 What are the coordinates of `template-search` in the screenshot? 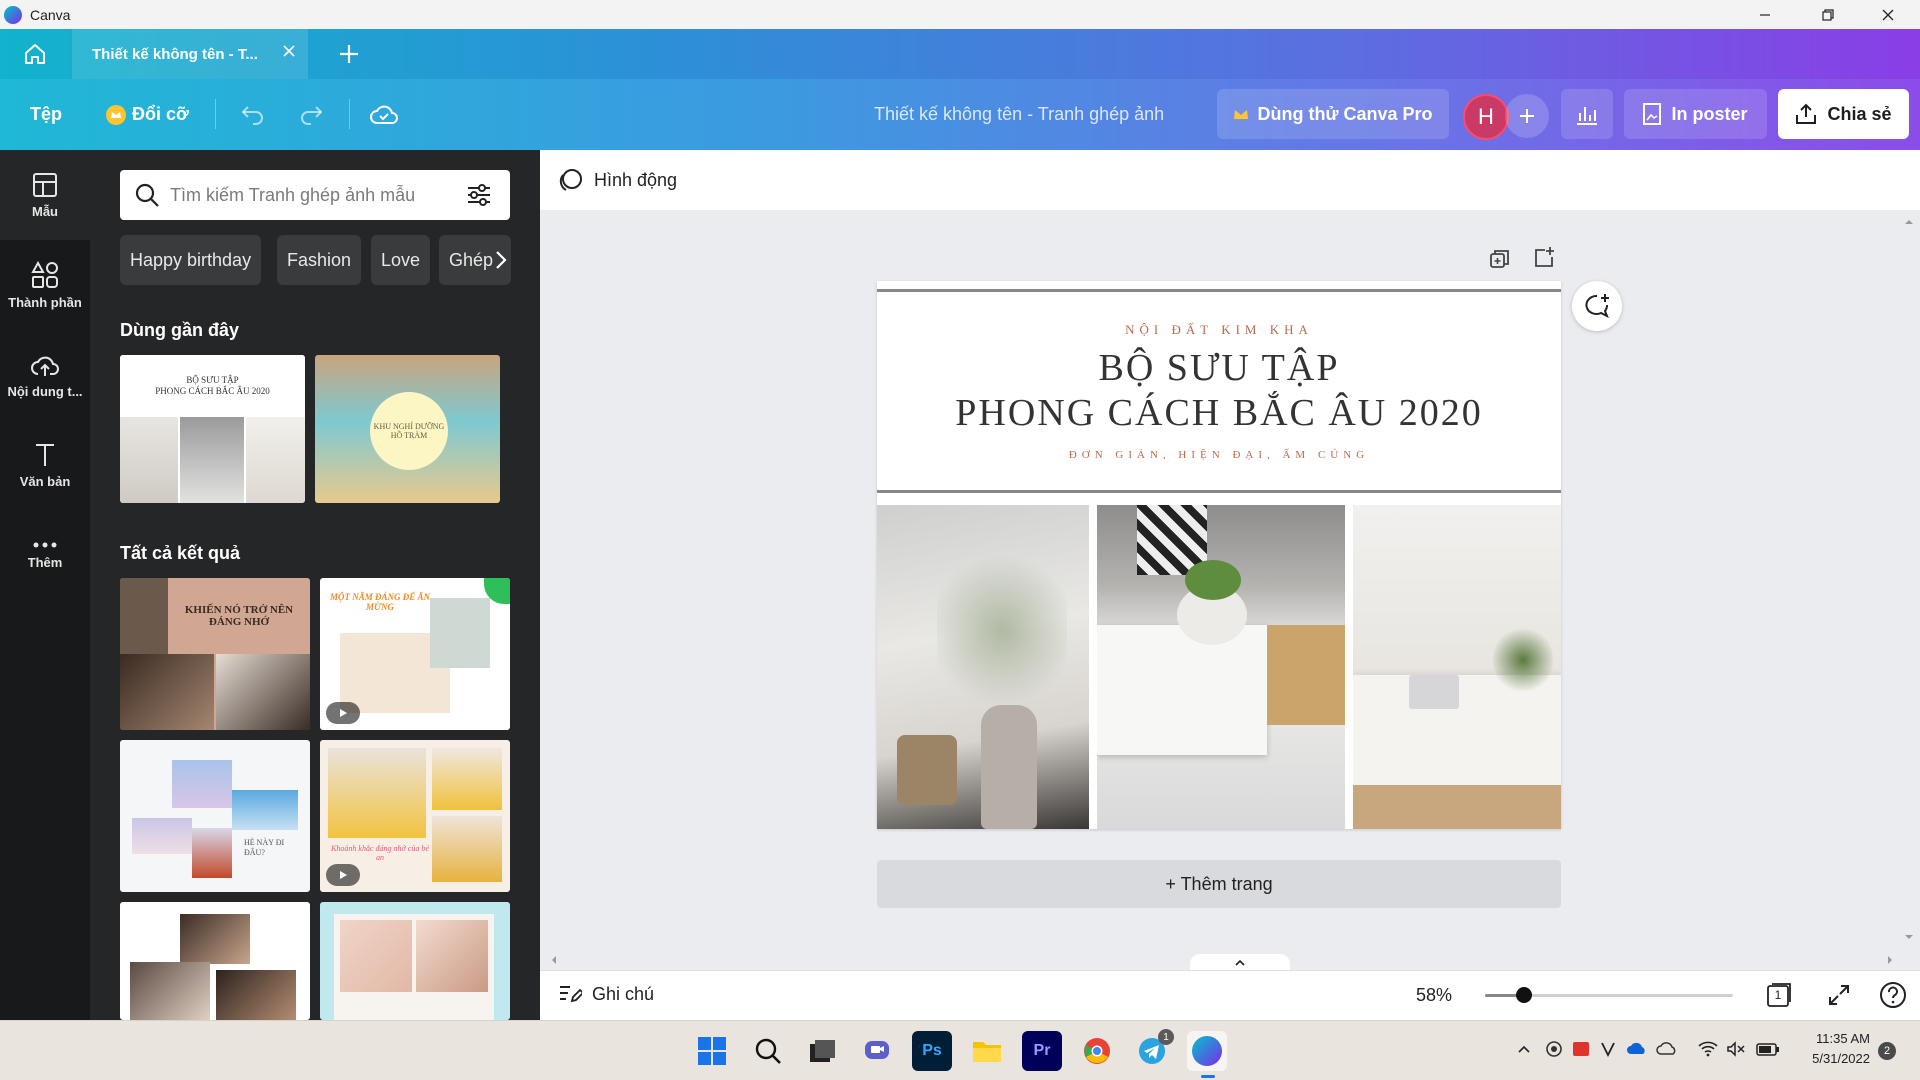 It's located at (315, 195).